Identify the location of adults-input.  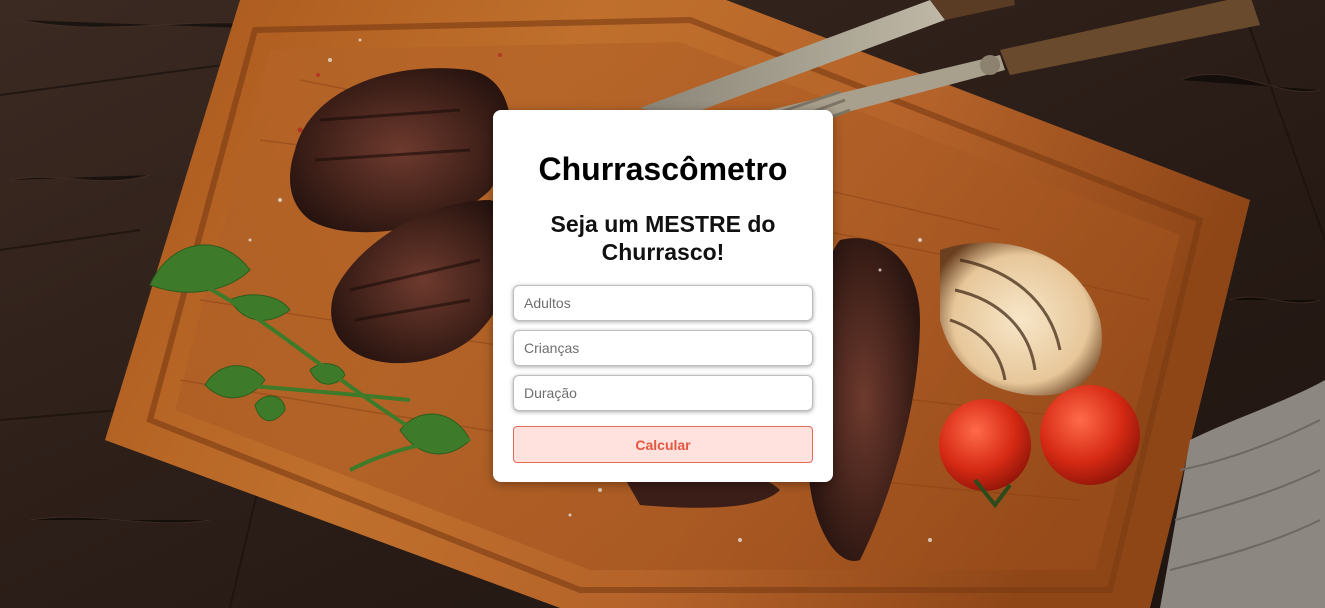
(663, 303).